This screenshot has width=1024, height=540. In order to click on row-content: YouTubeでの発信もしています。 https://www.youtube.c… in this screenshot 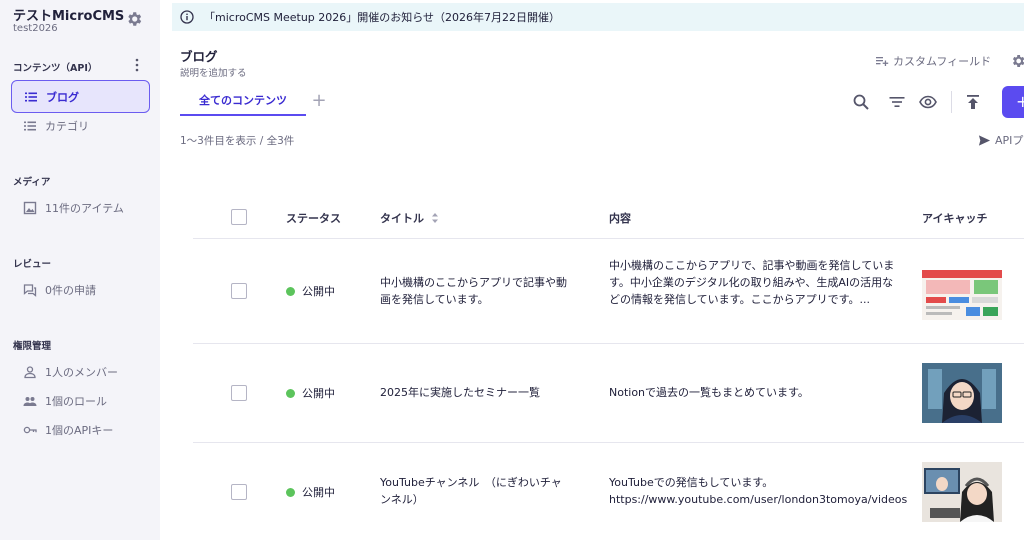, I will do `click(758, 491)`.